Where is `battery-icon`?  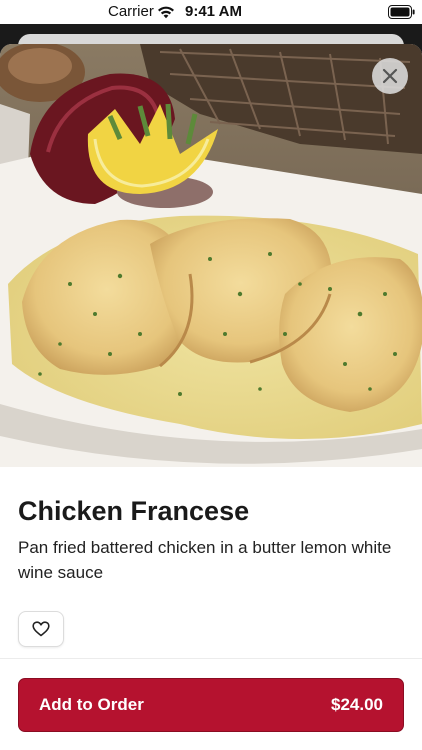 battery-icon is located at coordinates (401, 12).